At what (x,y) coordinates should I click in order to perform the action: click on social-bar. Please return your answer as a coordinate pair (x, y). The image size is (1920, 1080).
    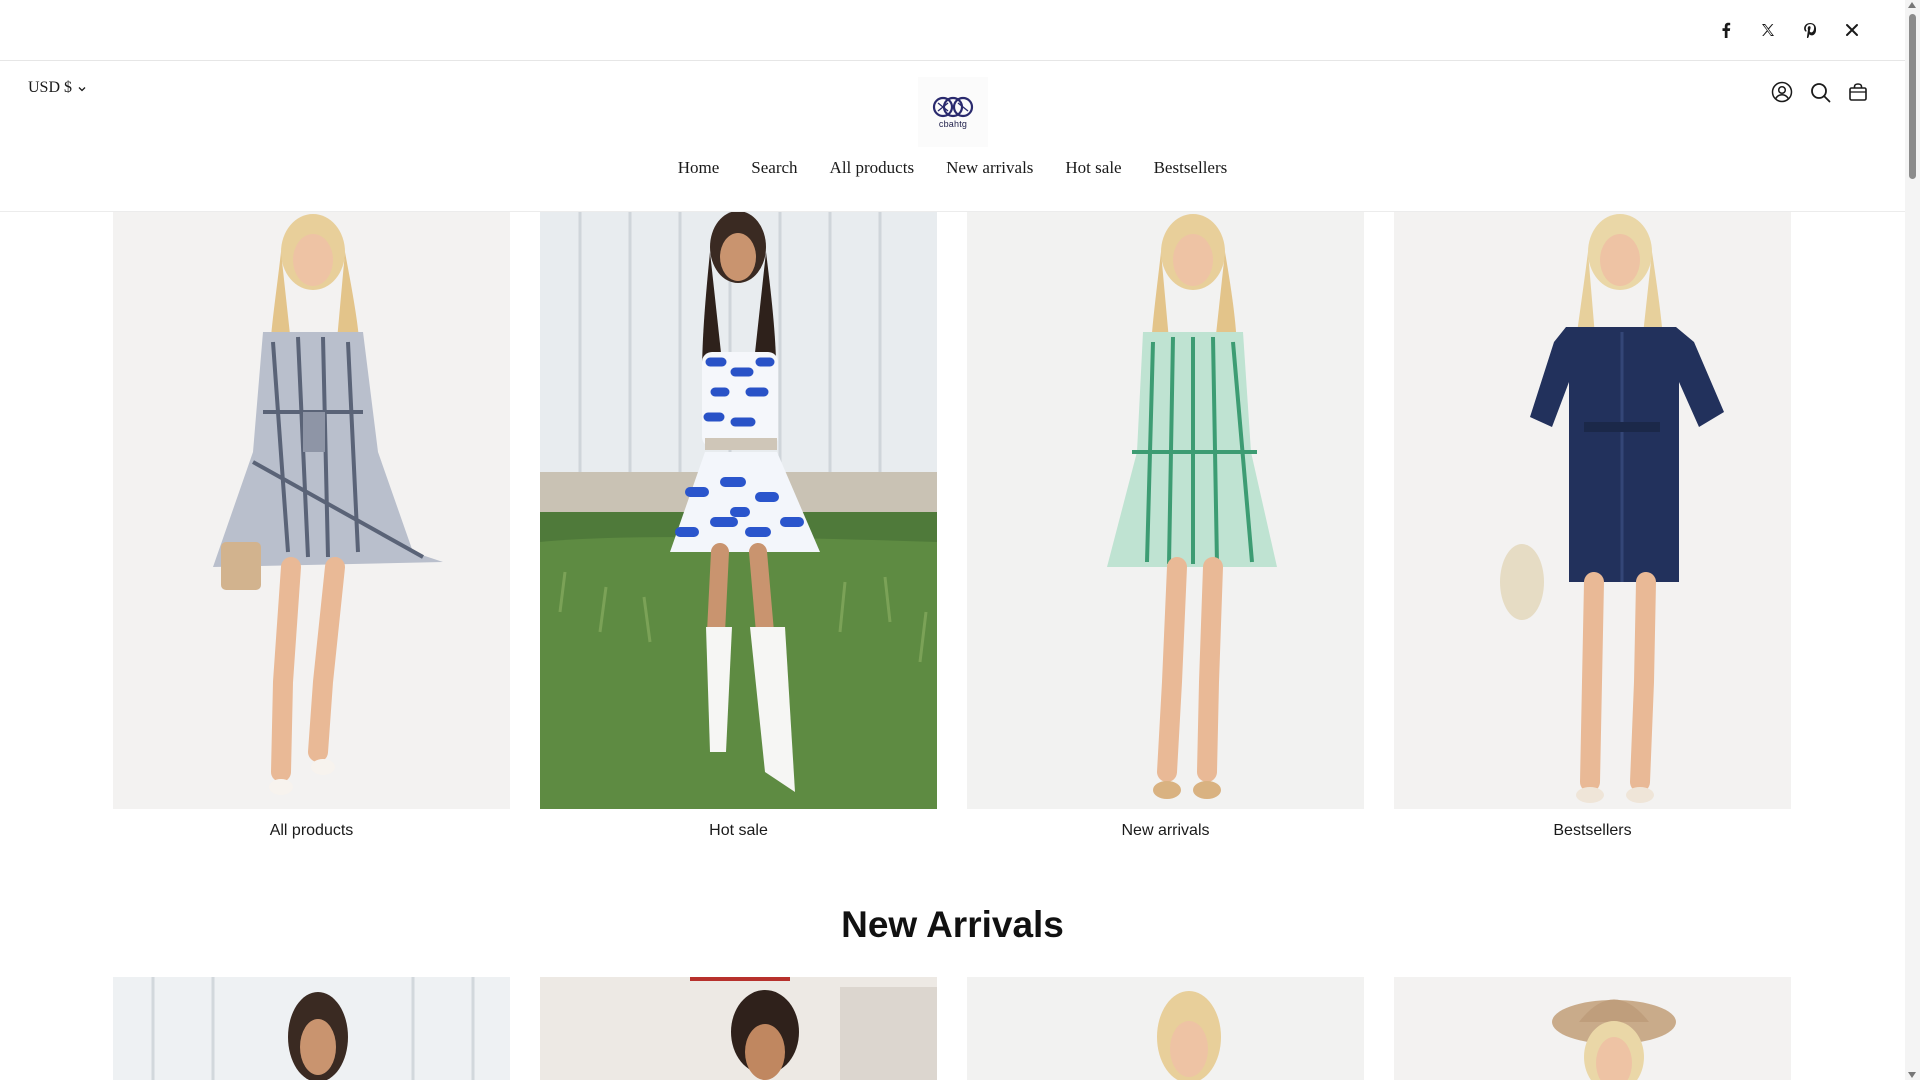
    Looking at the image, I should click on (952, 30).